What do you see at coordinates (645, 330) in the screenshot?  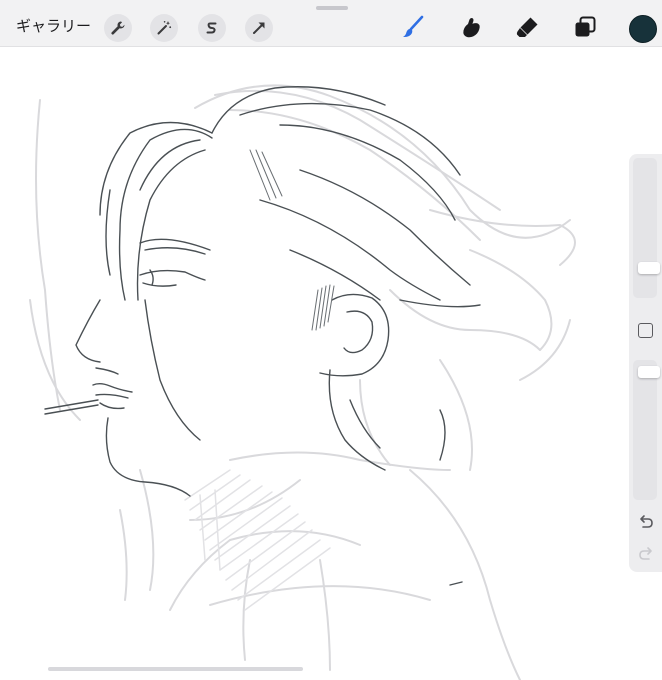 I see `modify-button` at bounding box center [645, 330].